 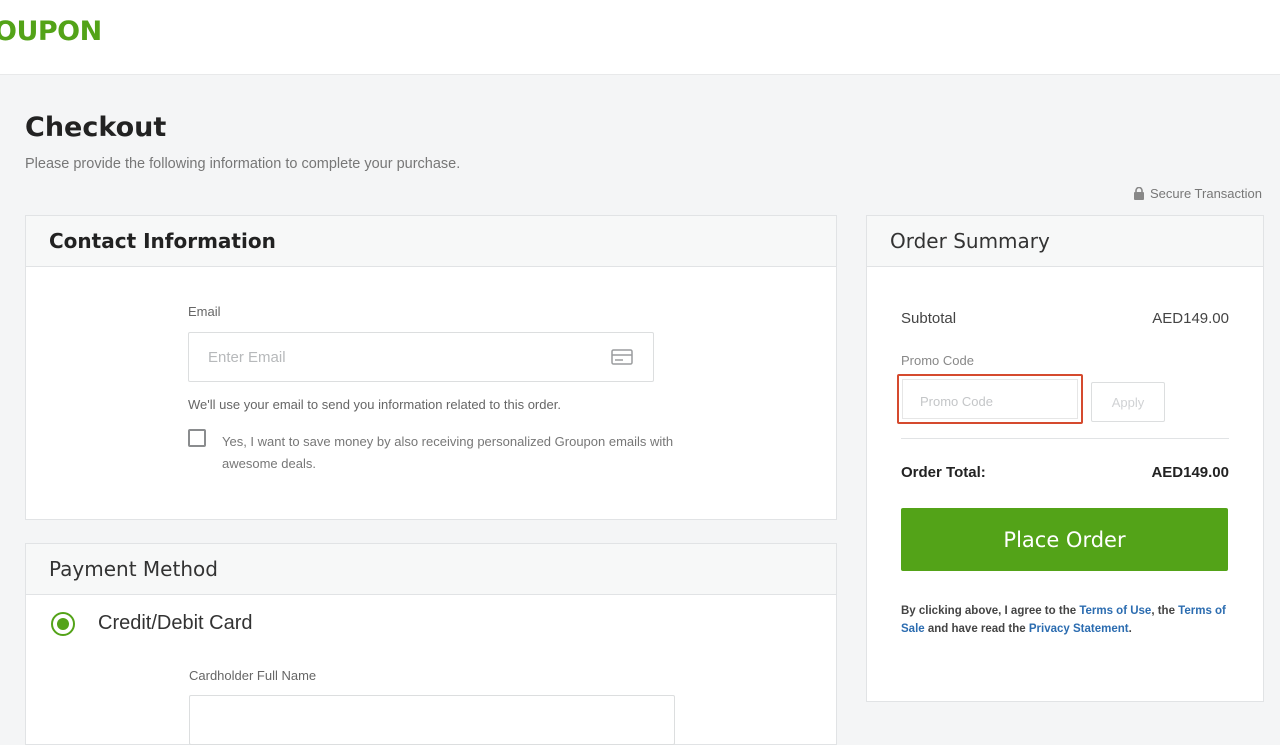 What do you see at coordinates (943, 472) in the screenshot?
I see `order-total-label: Order Total:` at bounding box center [943, 472].